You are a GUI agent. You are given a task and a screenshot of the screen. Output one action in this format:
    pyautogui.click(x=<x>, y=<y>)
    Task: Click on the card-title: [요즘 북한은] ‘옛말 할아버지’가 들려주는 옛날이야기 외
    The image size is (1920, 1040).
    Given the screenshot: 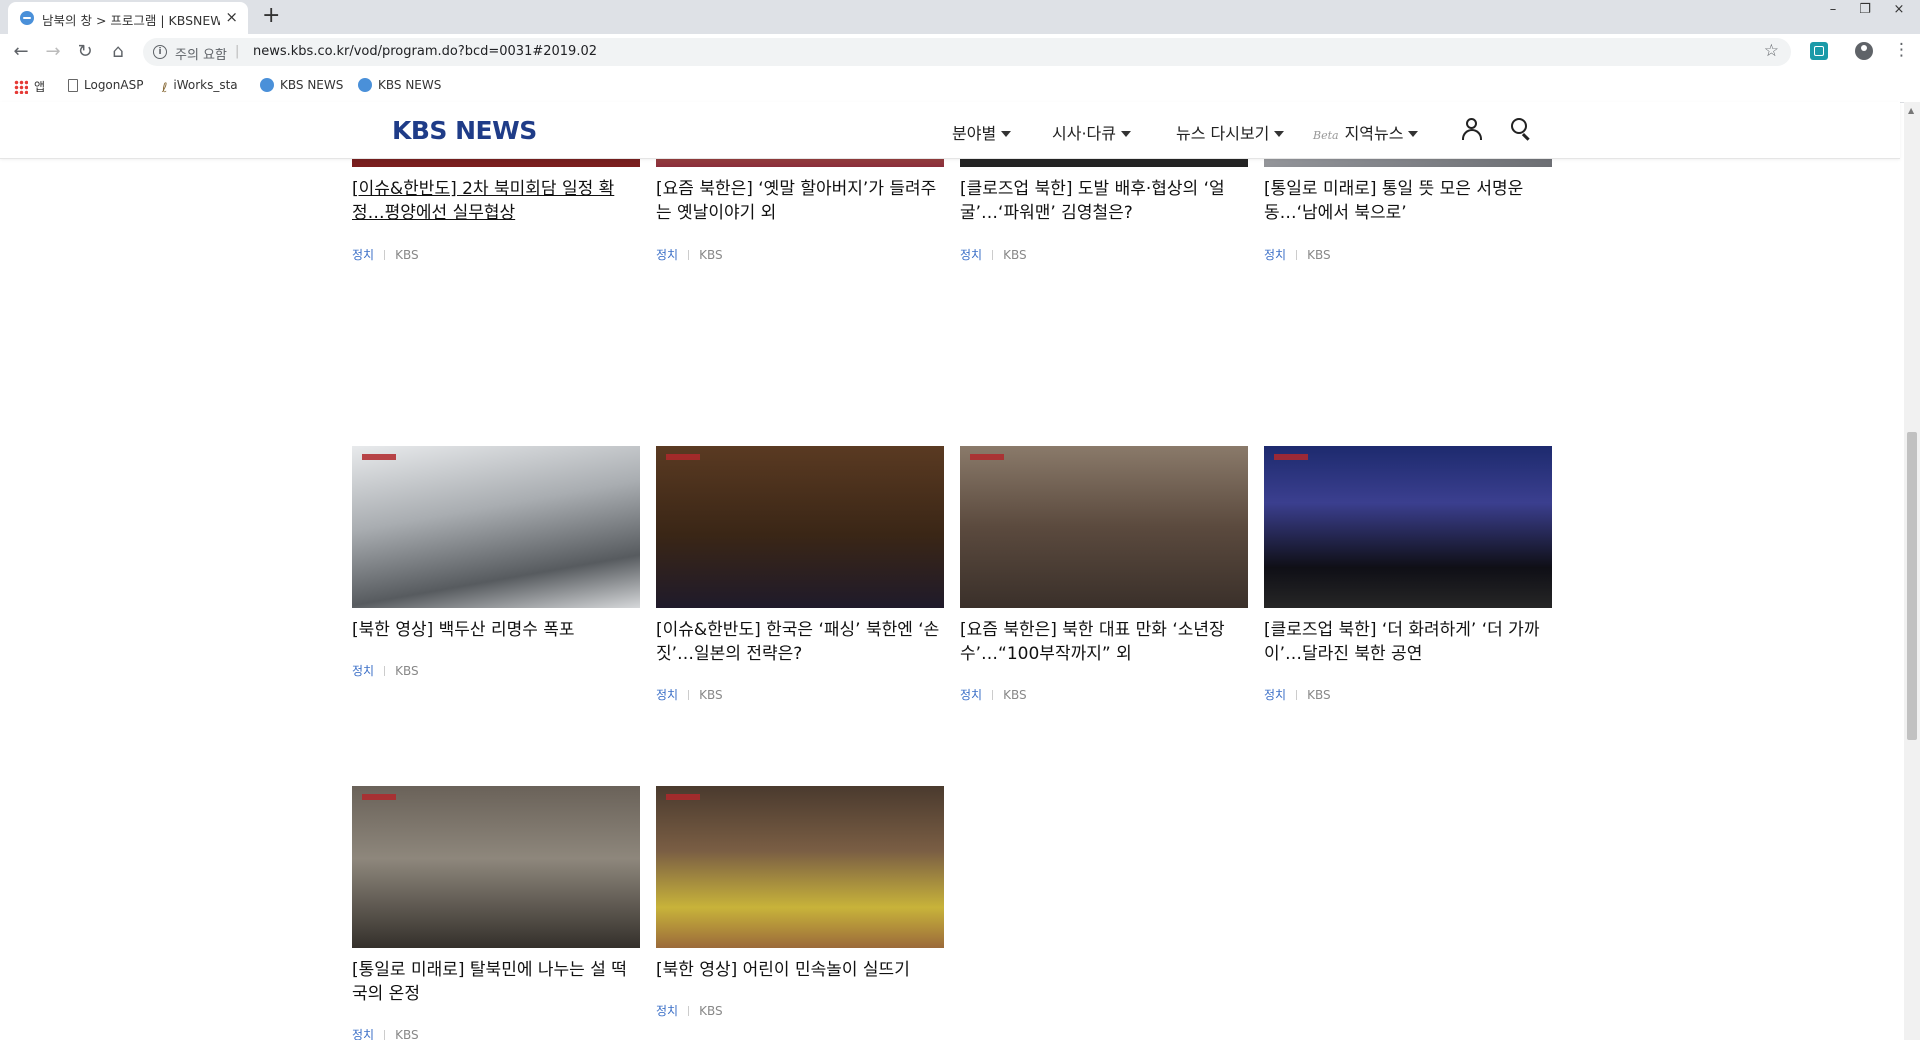 What is the action you would take?
    pyautogui.click(x=800, y=201)
    